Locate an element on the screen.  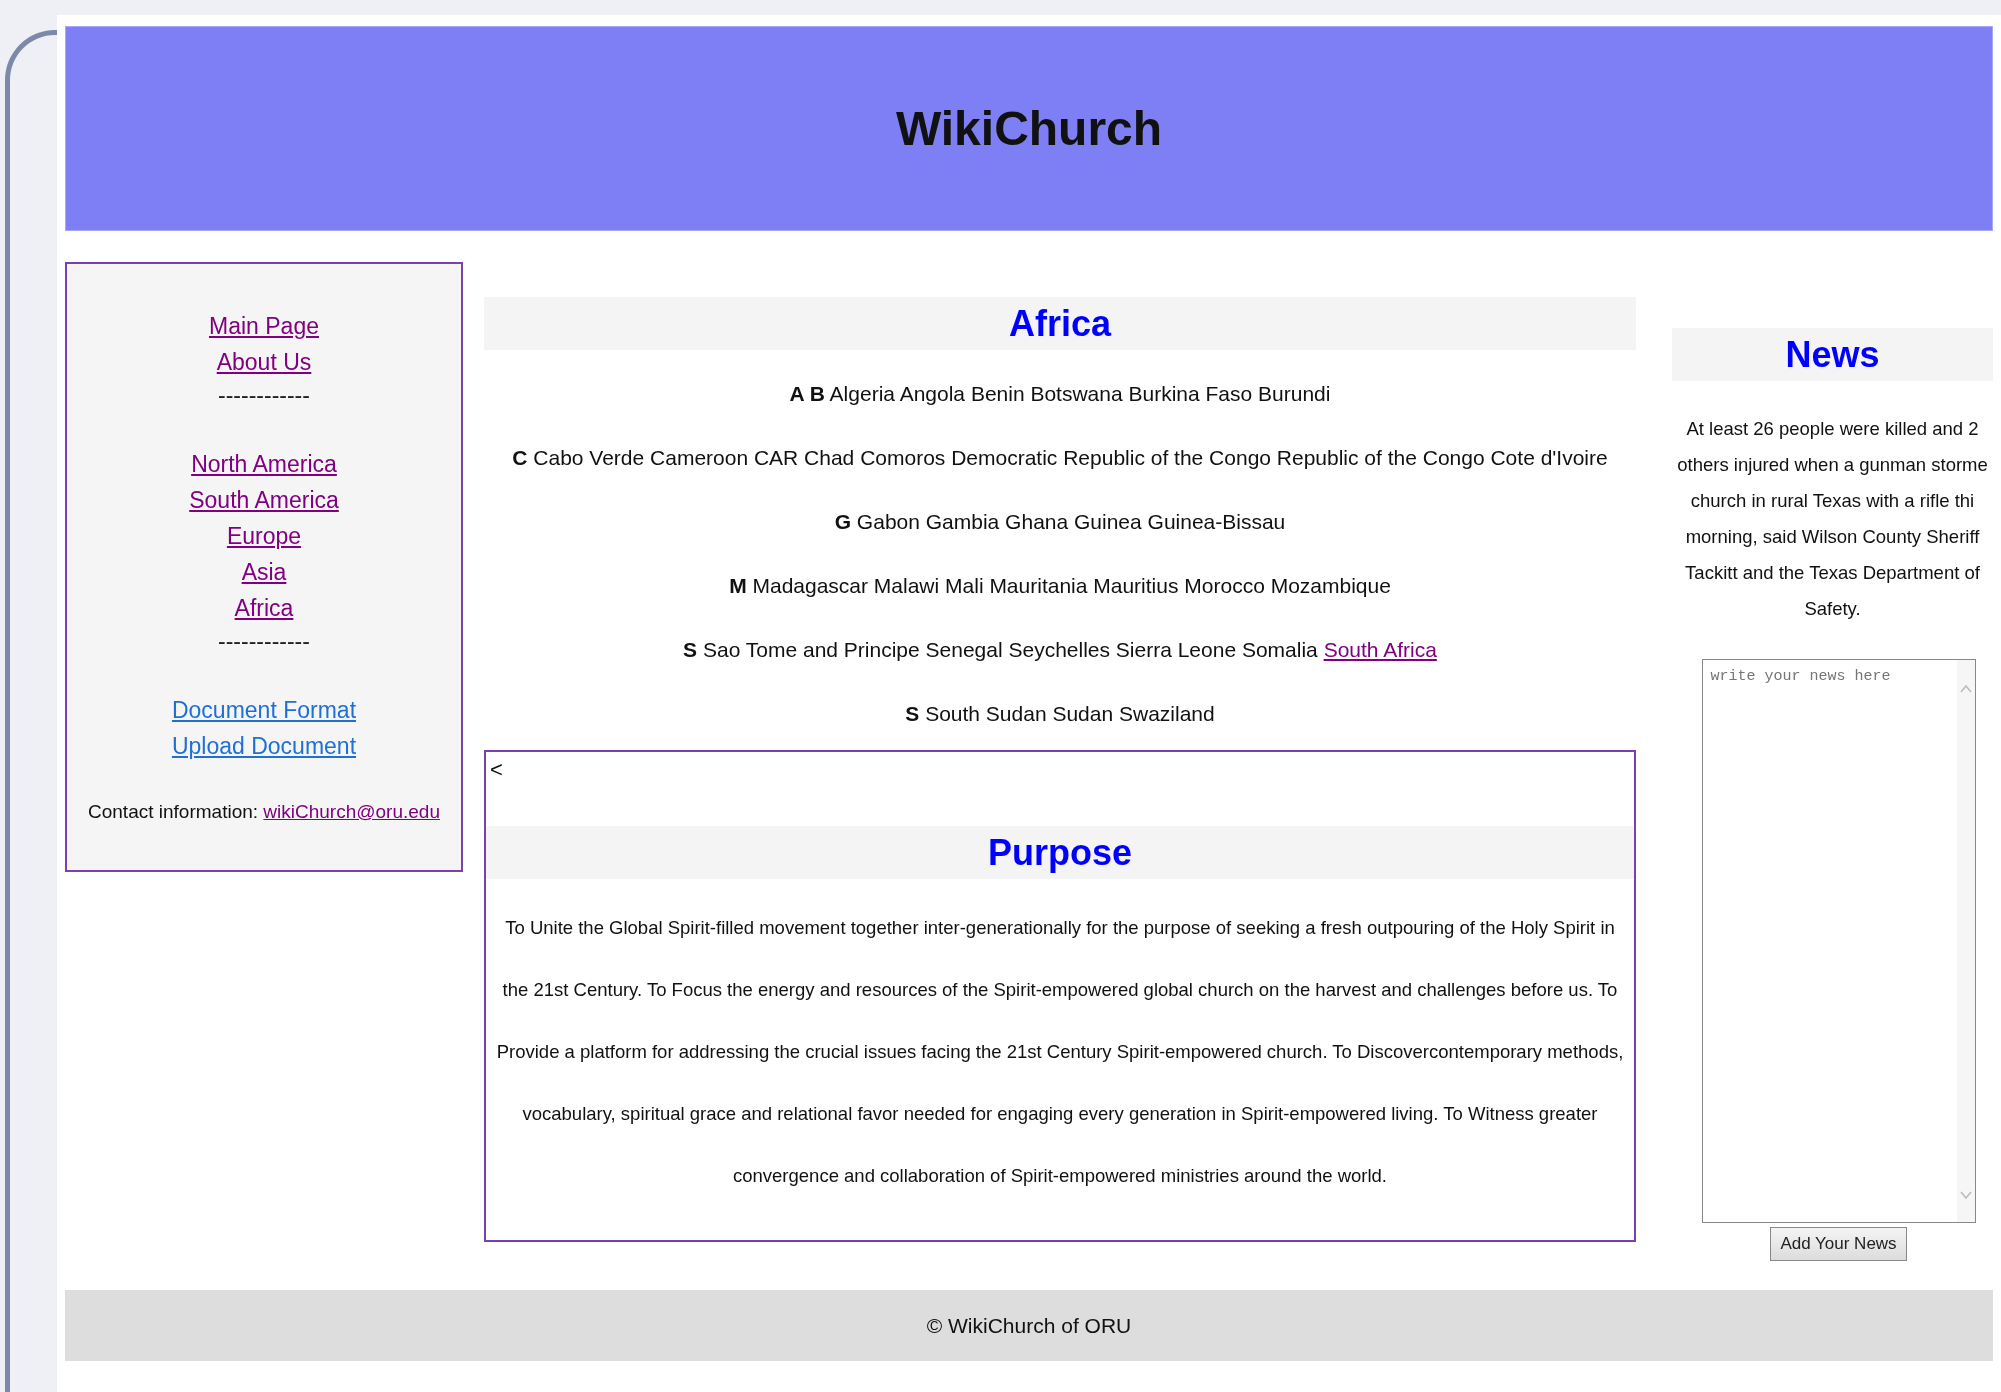
sidebar-link: North America is located at coordinates (264, 464).